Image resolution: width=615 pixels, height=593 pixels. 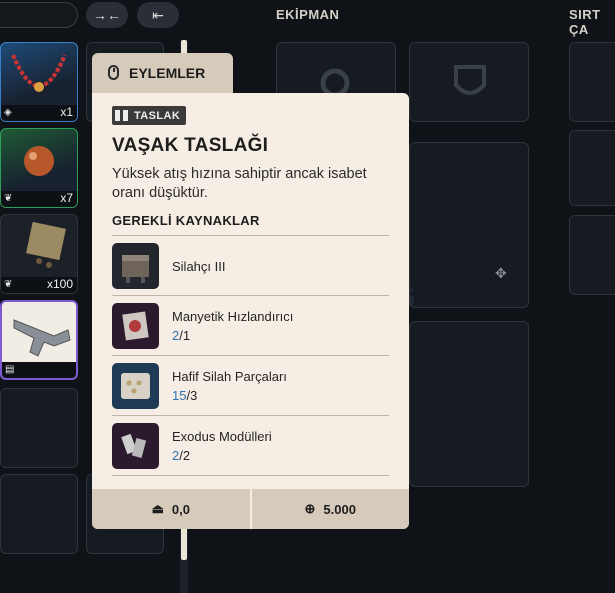 What do you see at coordinates (469, 225) in the screenshot?
I see `equipment-slot-weapon-1: ✥` at bounding box center [469, 225].